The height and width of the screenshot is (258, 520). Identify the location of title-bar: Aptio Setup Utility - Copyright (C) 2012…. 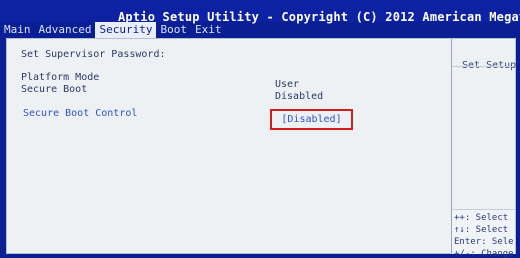
(260, 12).